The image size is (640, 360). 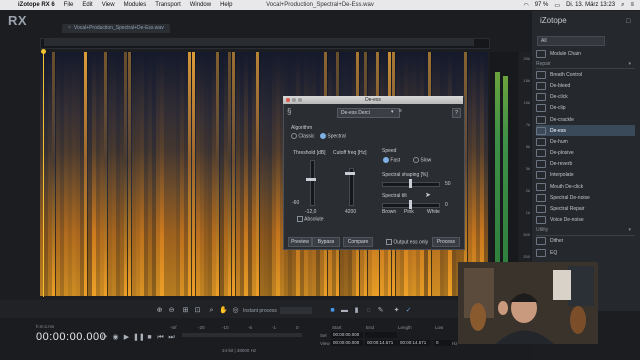 What do you see at coordinates (585, 220) in the screenshot?
I see `module-item: Voice De-noise` at bounding box center [585, 220].